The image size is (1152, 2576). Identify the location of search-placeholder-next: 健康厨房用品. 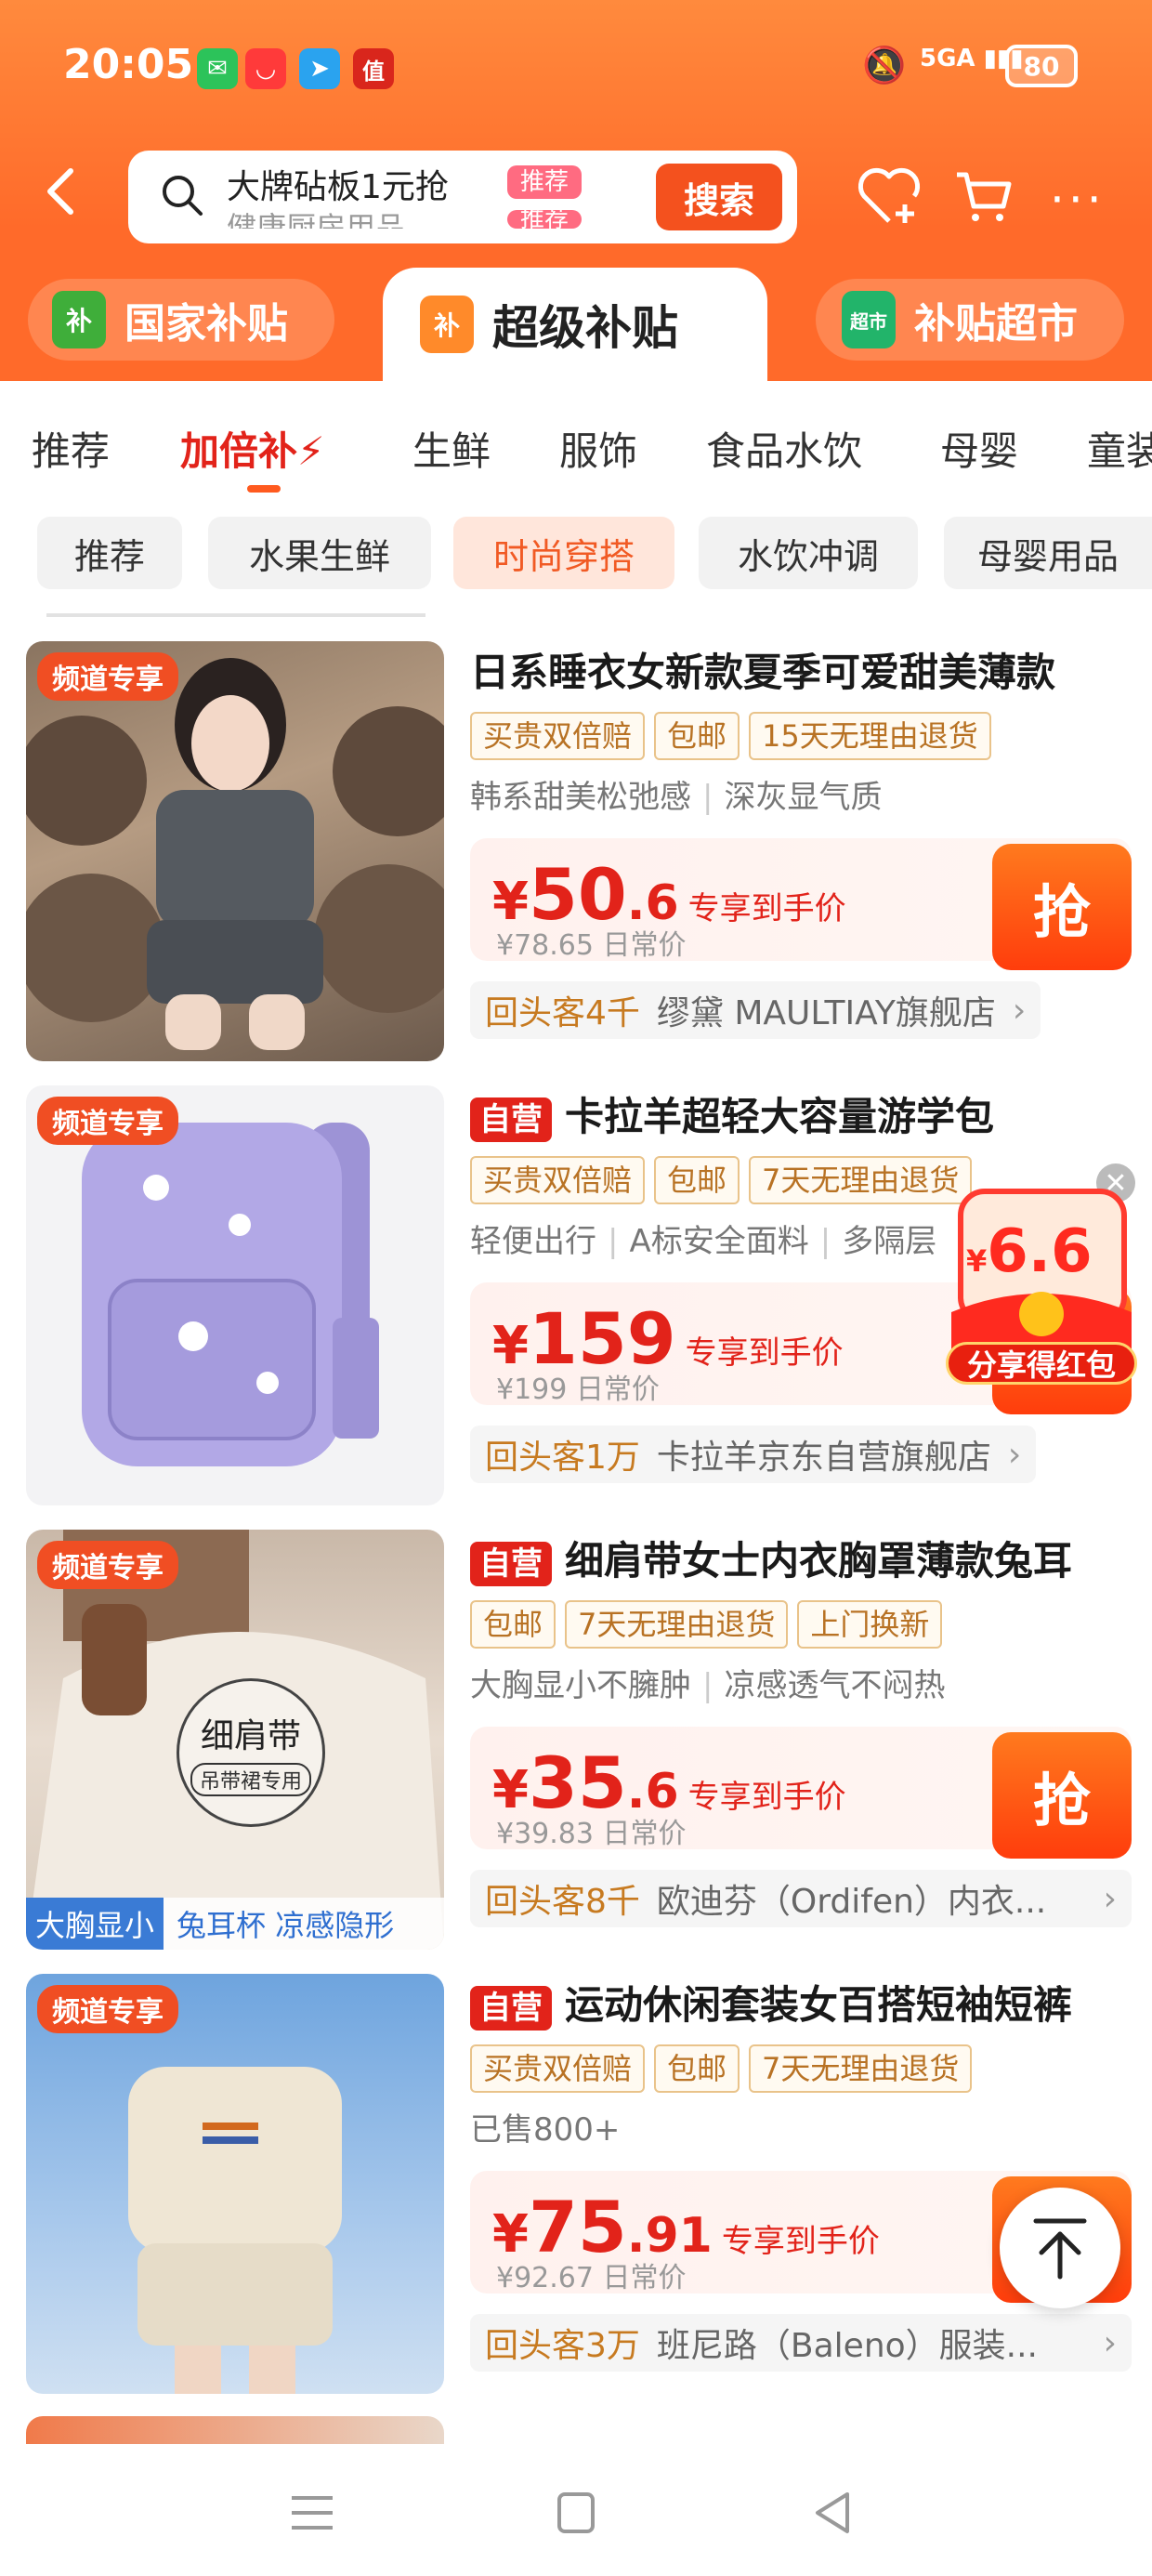
(316, 219).